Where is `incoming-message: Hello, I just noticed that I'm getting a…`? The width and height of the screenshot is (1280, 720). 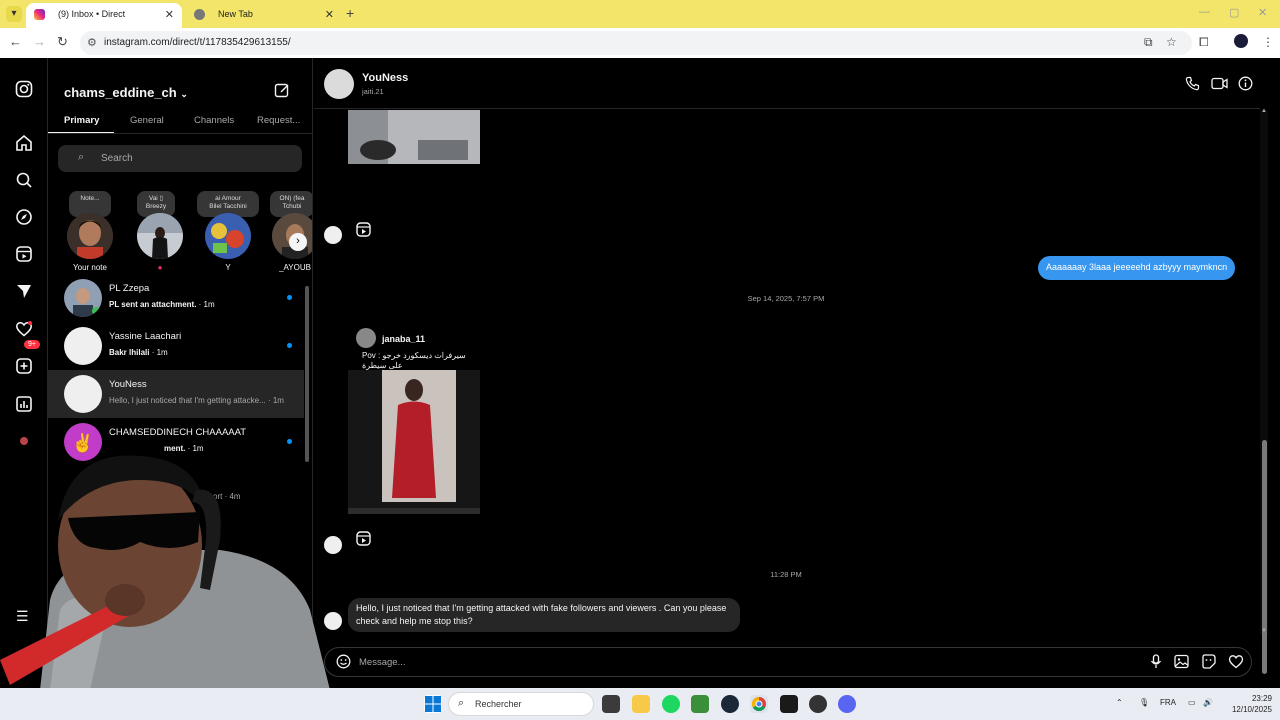 incoming-message: Hello, I just noticed that I'm getting a… is located at coordinates (544, 615).